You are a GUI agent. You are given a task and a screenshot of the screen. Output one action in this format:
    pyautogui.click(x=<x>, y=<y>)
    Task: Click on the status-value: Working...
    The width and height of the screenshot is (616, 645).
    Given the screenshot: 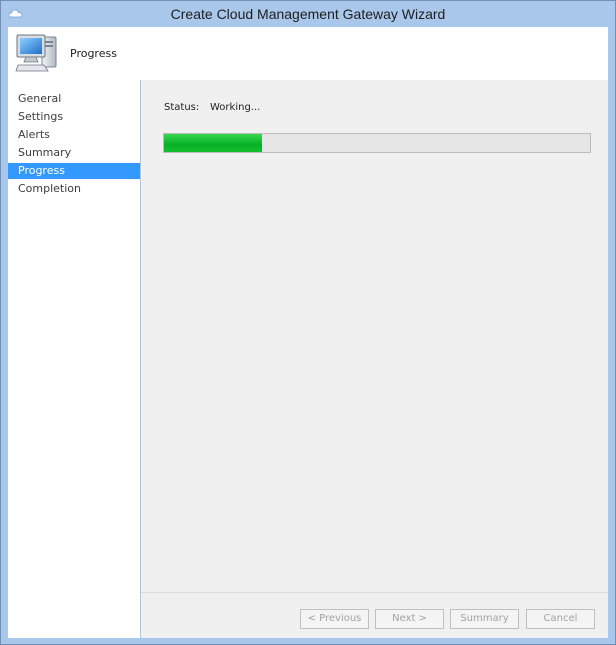 What is the action you would take?
    pyautogui.click(x=235, y=107)
    